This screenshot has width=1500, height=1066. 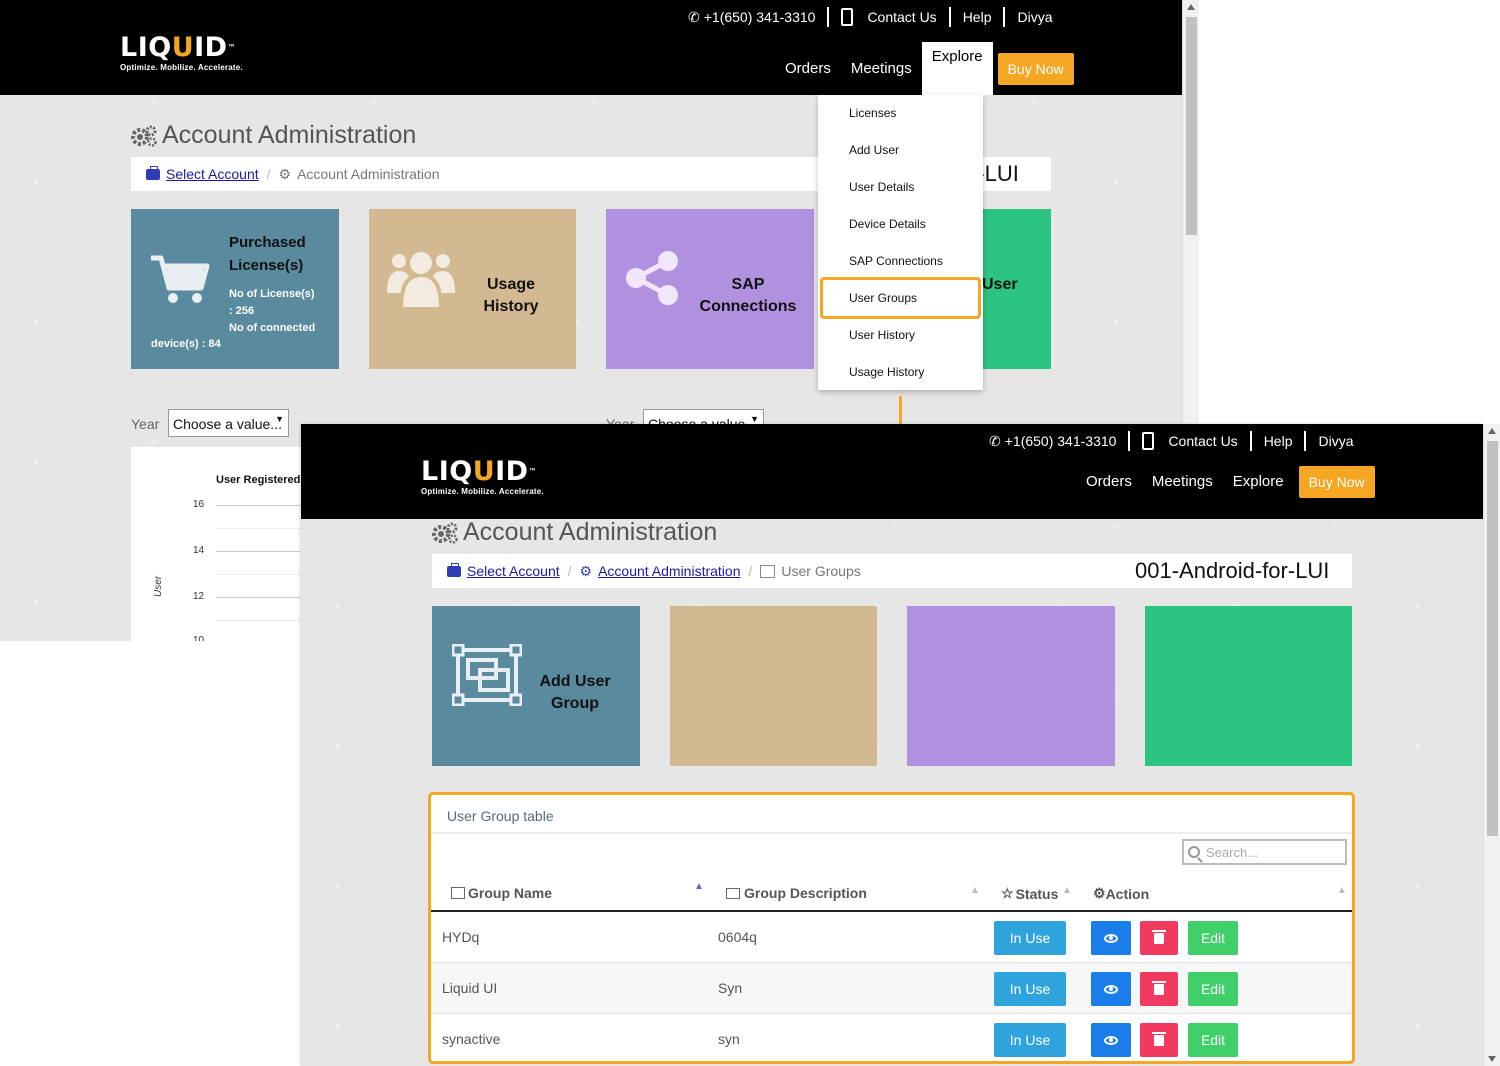 What do you see at coordinates (511, 284) in the screenshot?
I see `tile-title: Usage` at bounding box center [511, 284].